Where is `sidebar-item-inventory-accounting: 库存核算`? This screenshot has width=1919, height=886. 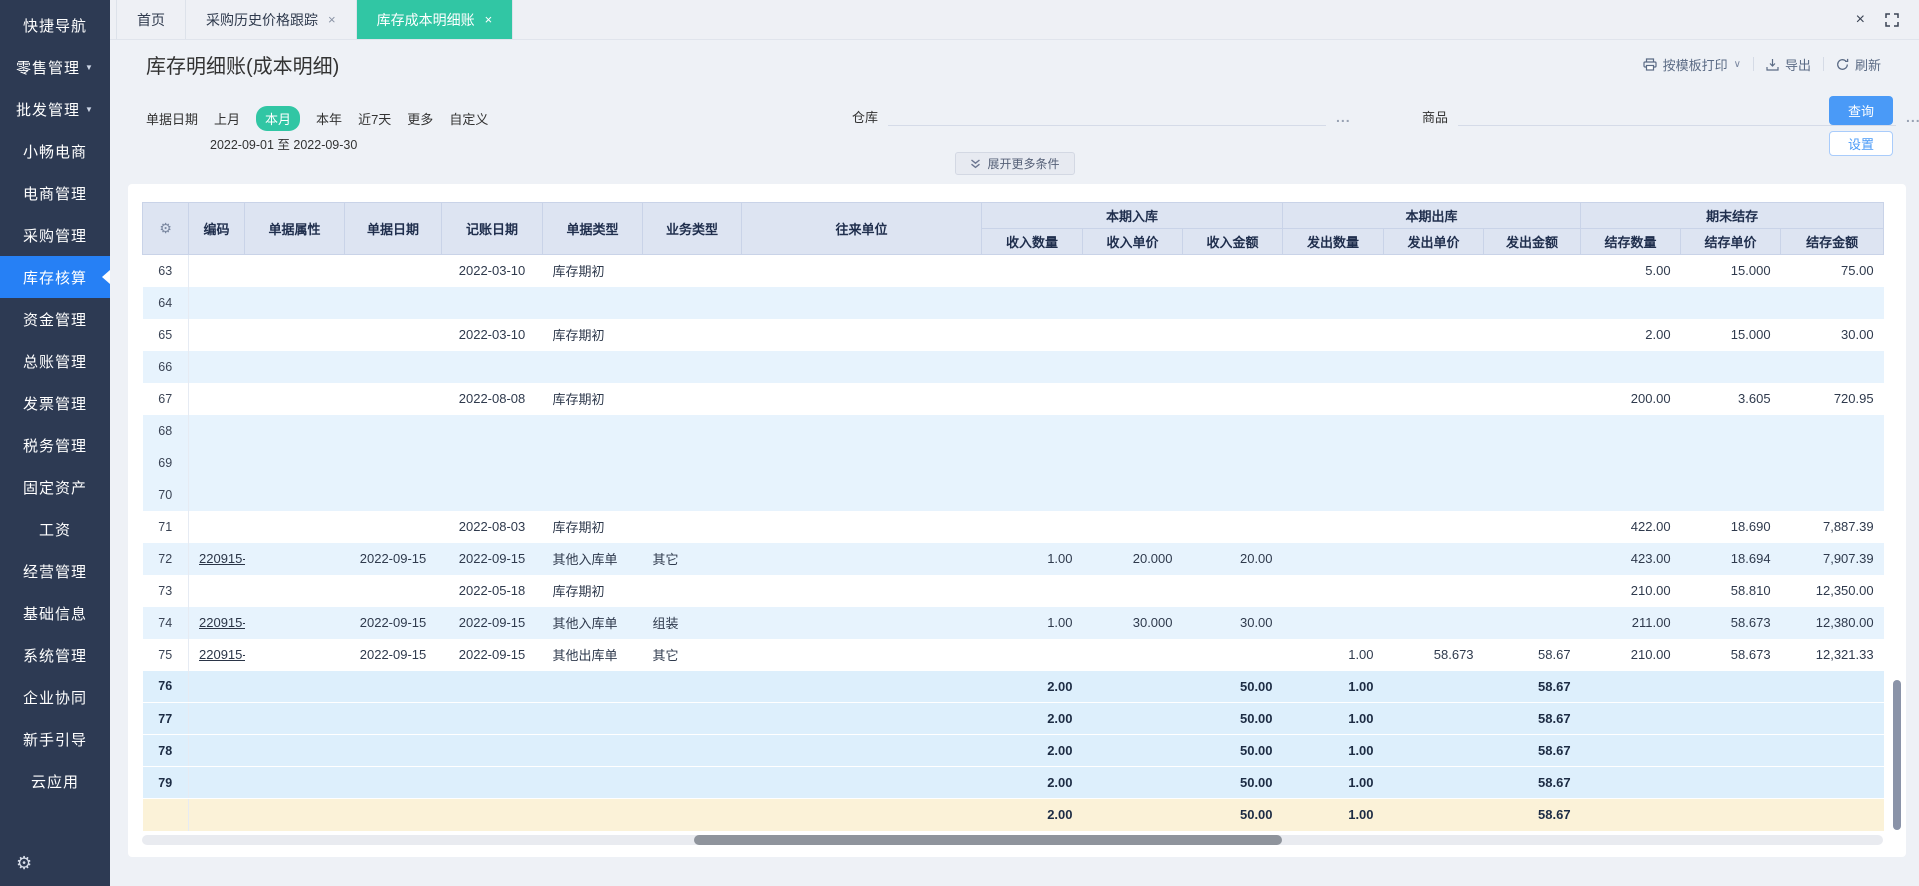 sidebar-item-inventory-accounting: 库存核算 is located at coordinates (55, 277).